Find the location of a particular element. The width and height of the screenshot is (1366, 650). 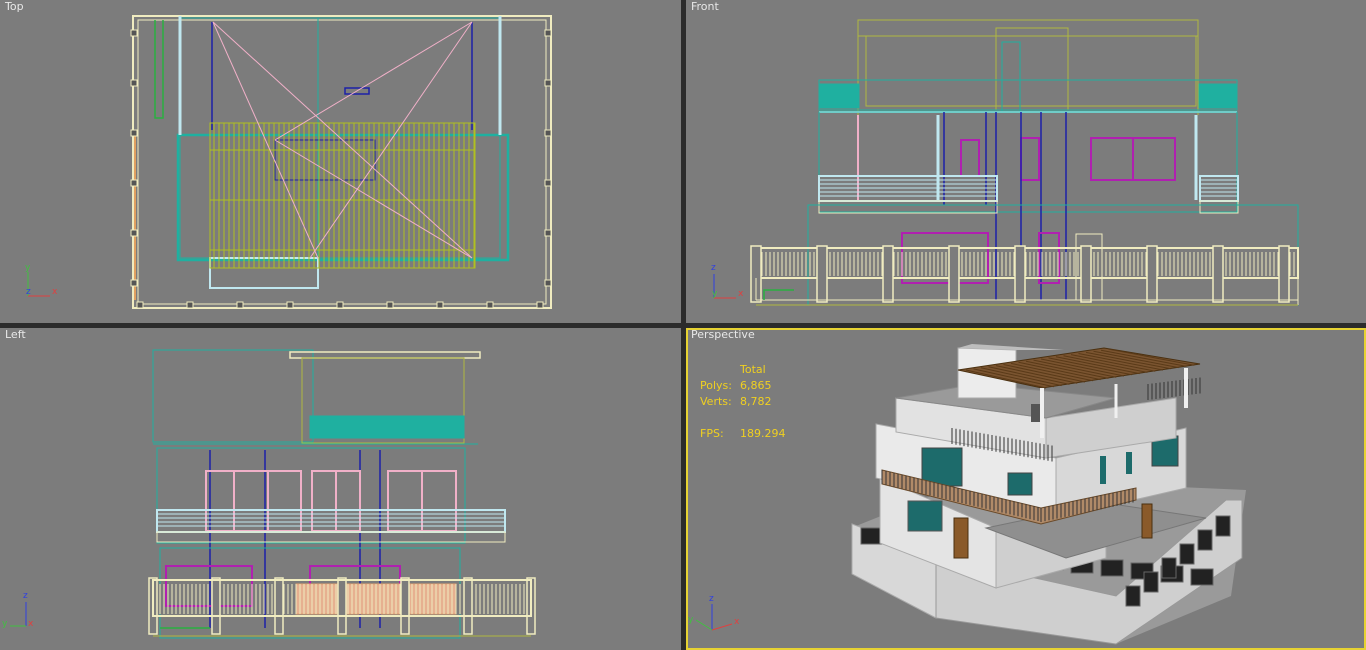

viewport-label-perspective: Perspective is located at coordinates (723, 334).